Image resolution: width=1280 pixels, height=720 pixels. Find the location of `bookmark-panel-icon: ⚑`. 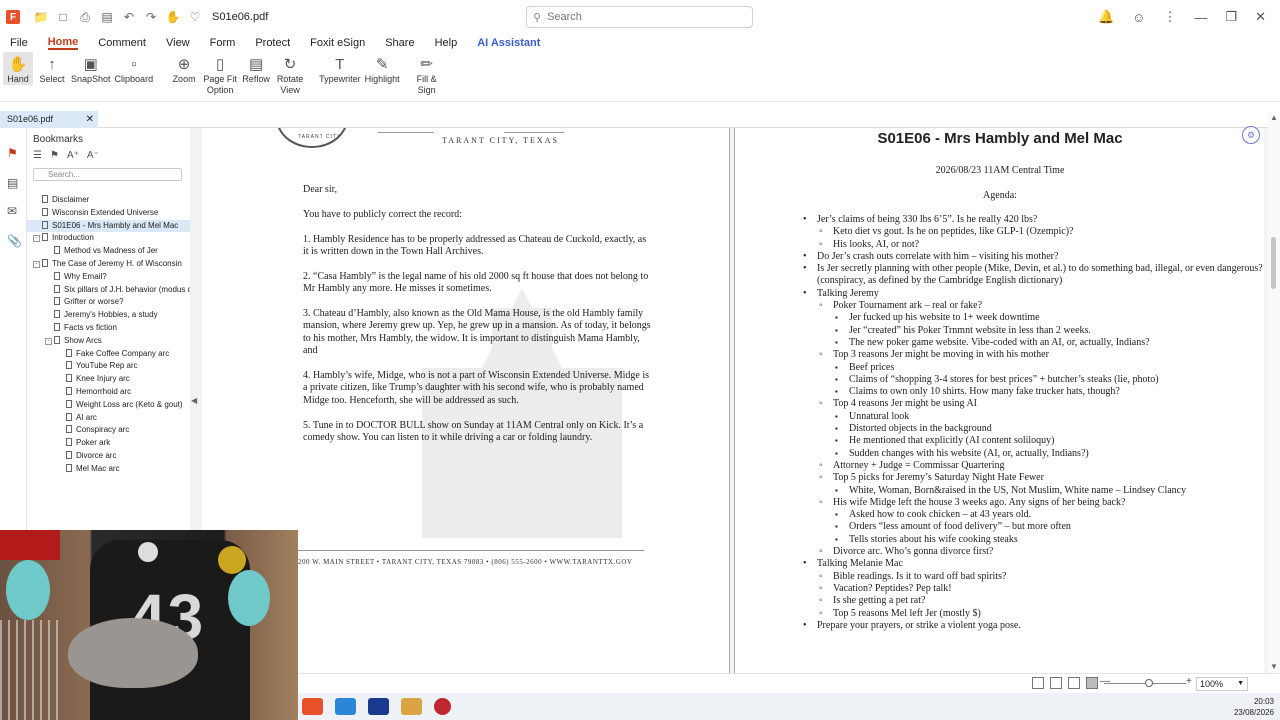

bookmark-panel-icon: ⚑ is located at coordinates (14, 153).